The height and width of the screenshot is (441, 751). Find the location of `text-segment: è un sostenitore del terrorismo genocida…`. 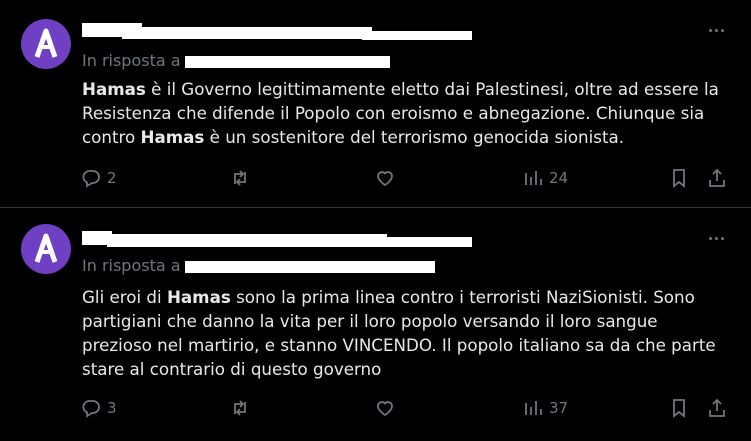

text-segment: è un sostenitore del terrorismo genocida… is located at coordinates (414, 137).